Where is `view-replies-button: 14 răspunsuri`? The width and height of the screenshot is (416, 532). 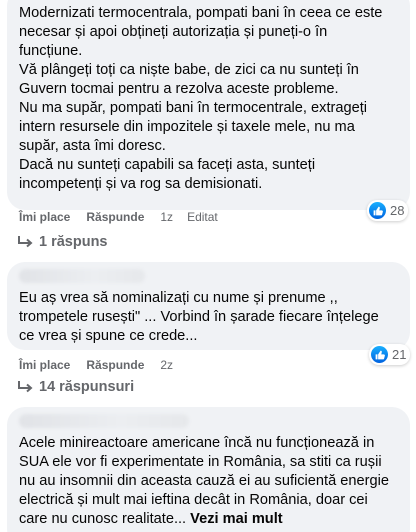
view-replies-button: 14 răspunsuri is located at coordinates (75, 387).